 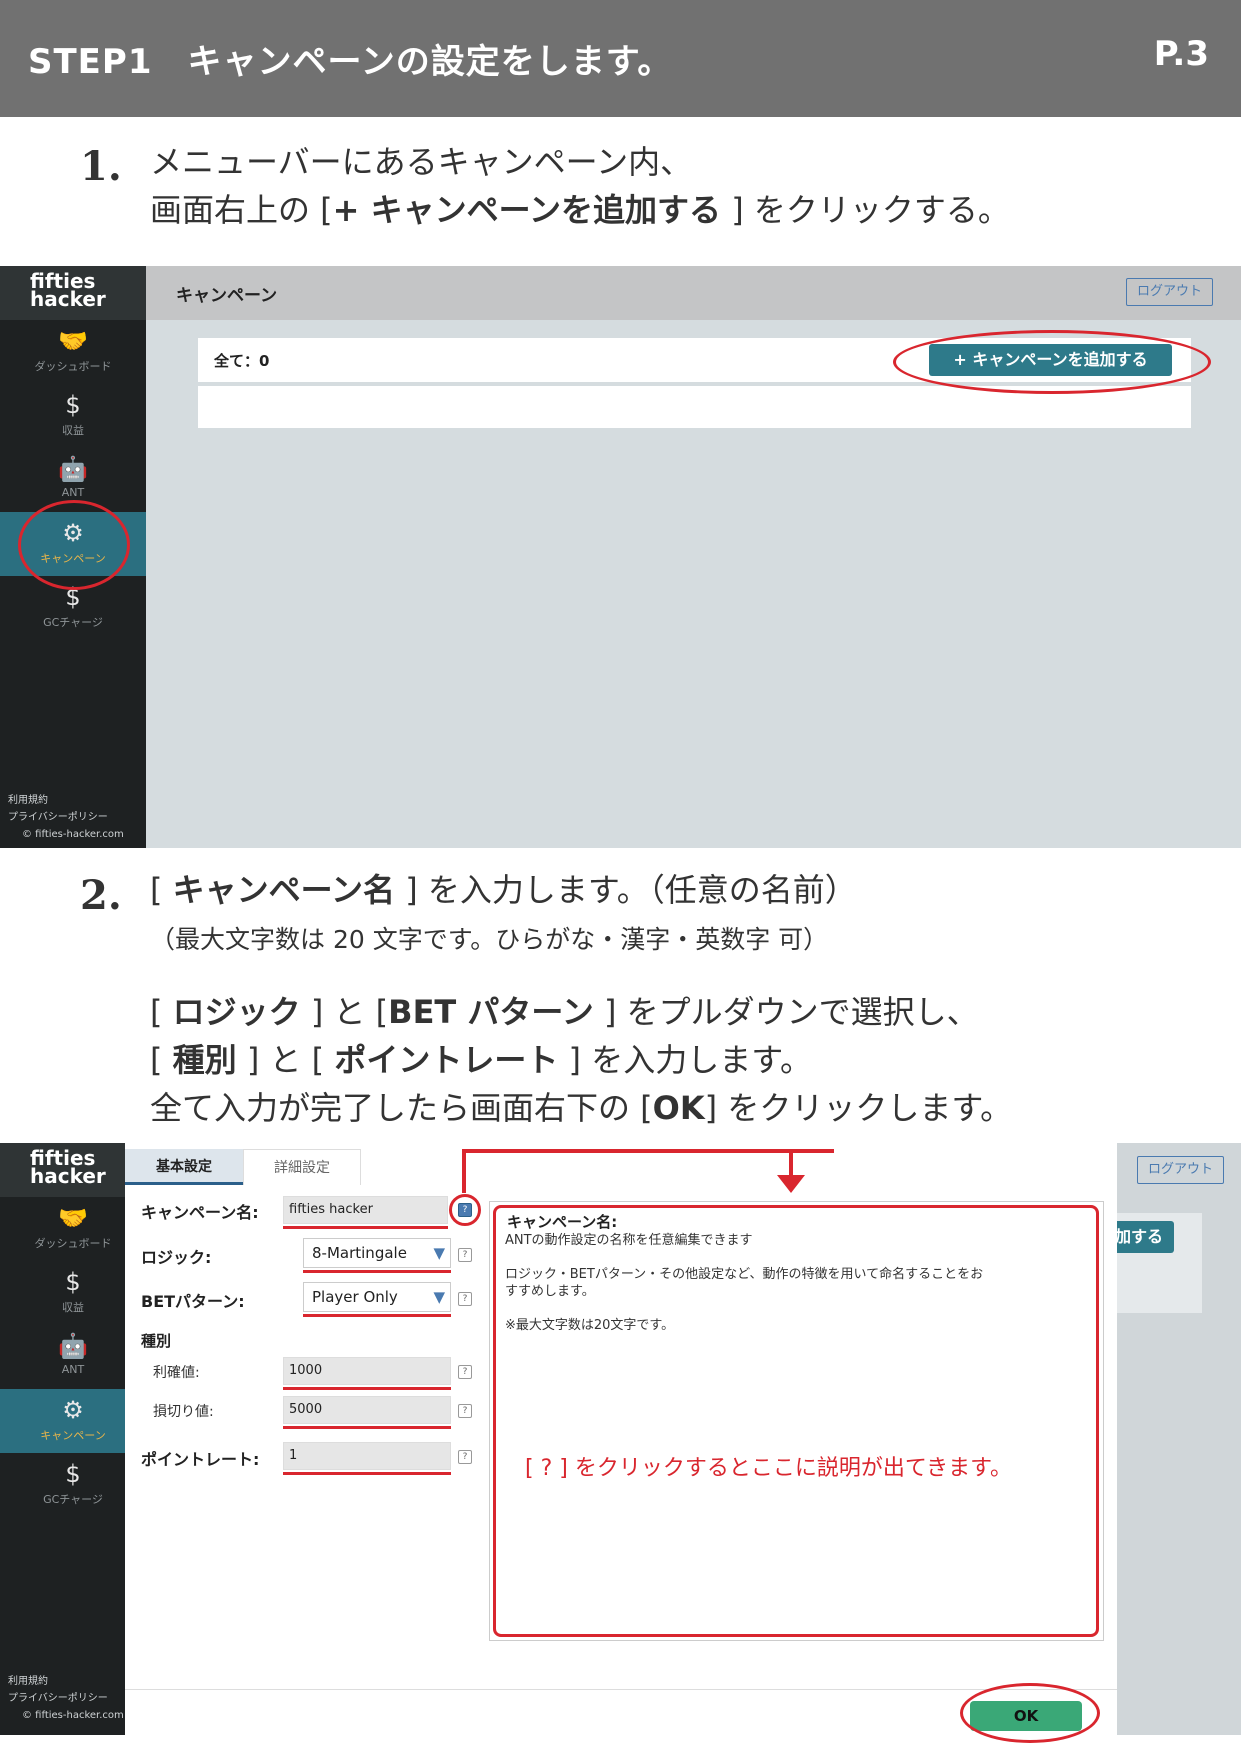 What do you see at coordinates (465, 1411) in the screenshot?
I see `stop-loss-help-button: ?` at bounding box center [465, 1411].